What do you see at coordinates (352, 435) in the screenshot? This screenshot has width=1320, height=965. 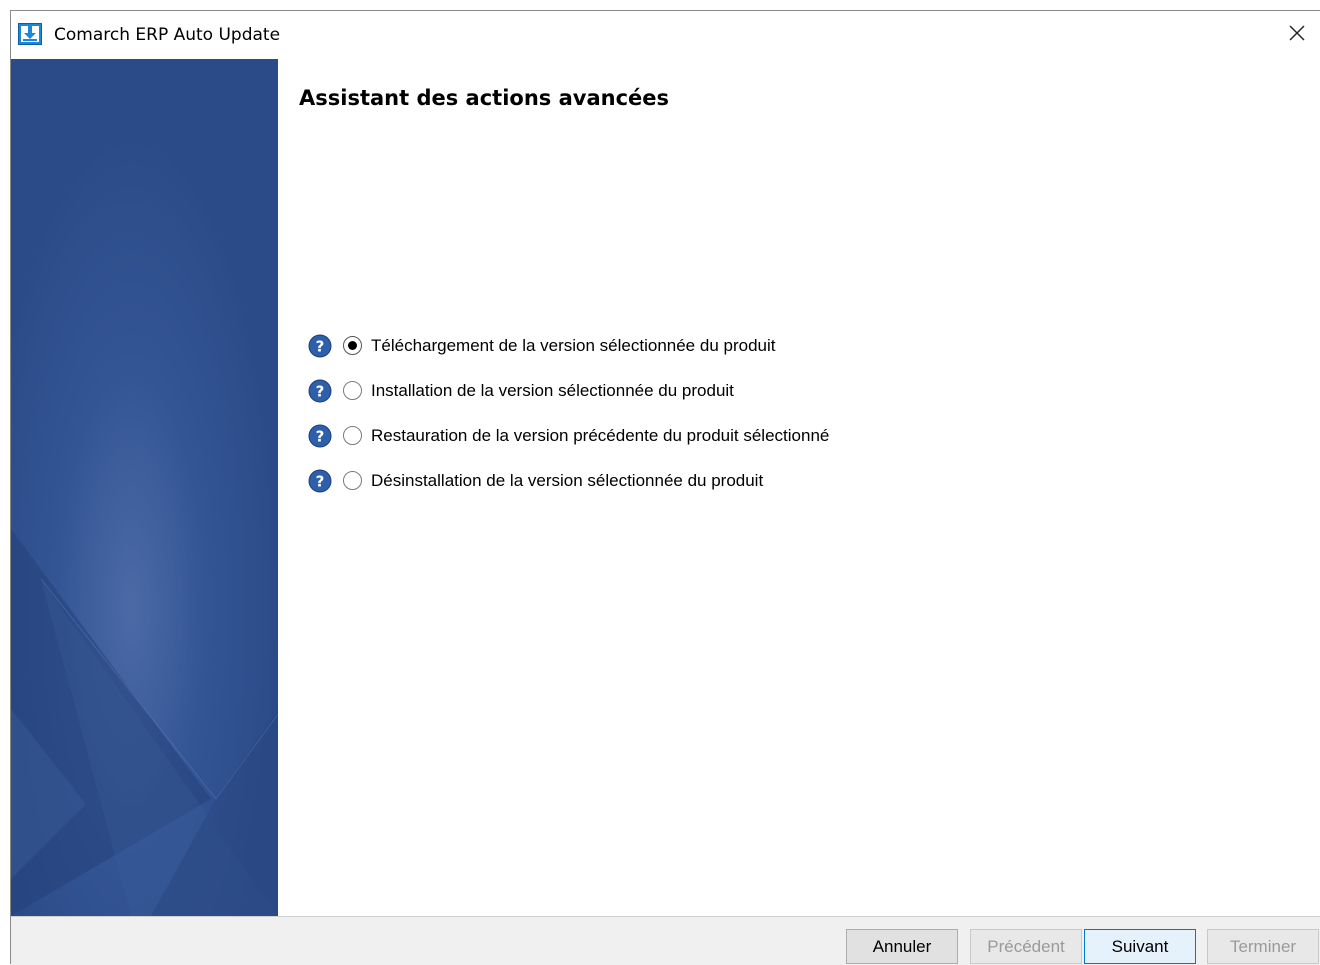 I see `radio-restore` at bounding box center [352, 435].